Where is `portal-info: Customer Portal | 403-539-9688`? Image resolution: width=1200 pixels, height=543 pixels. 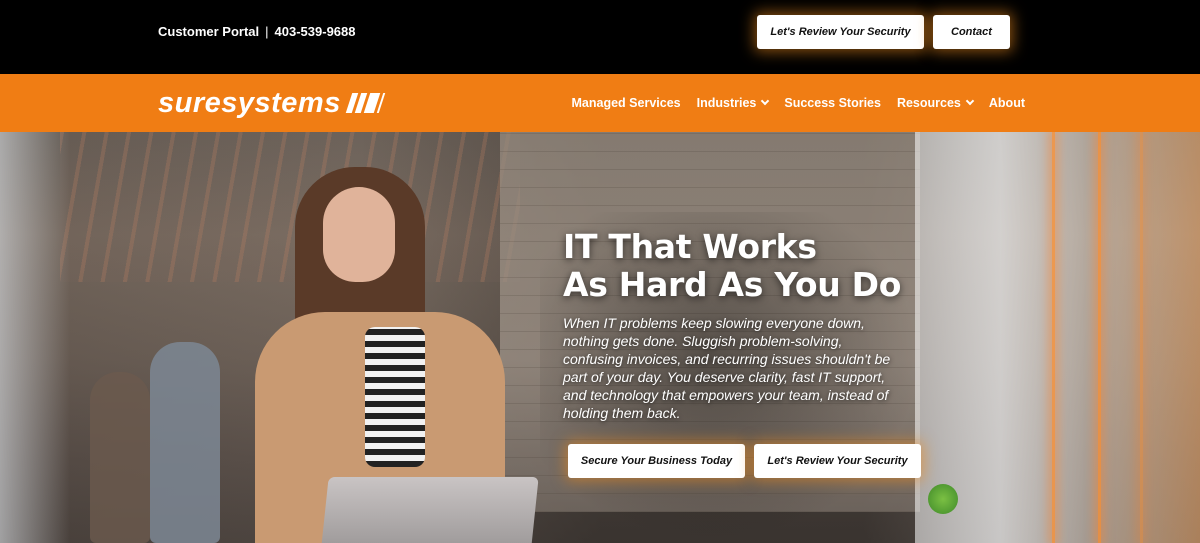
portal-info: Customer Portal | 403-539-9688 is located at coordinates (257, 31).